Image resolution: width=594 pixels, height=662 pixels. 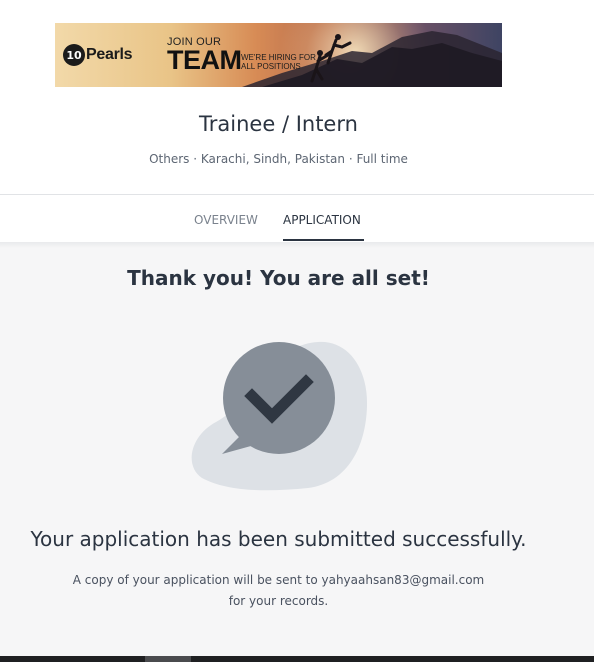 What do you see at coordinates (168, 659) in the screenshot?
I see `scrollbar-thumb` at bounding box center [168, 659].